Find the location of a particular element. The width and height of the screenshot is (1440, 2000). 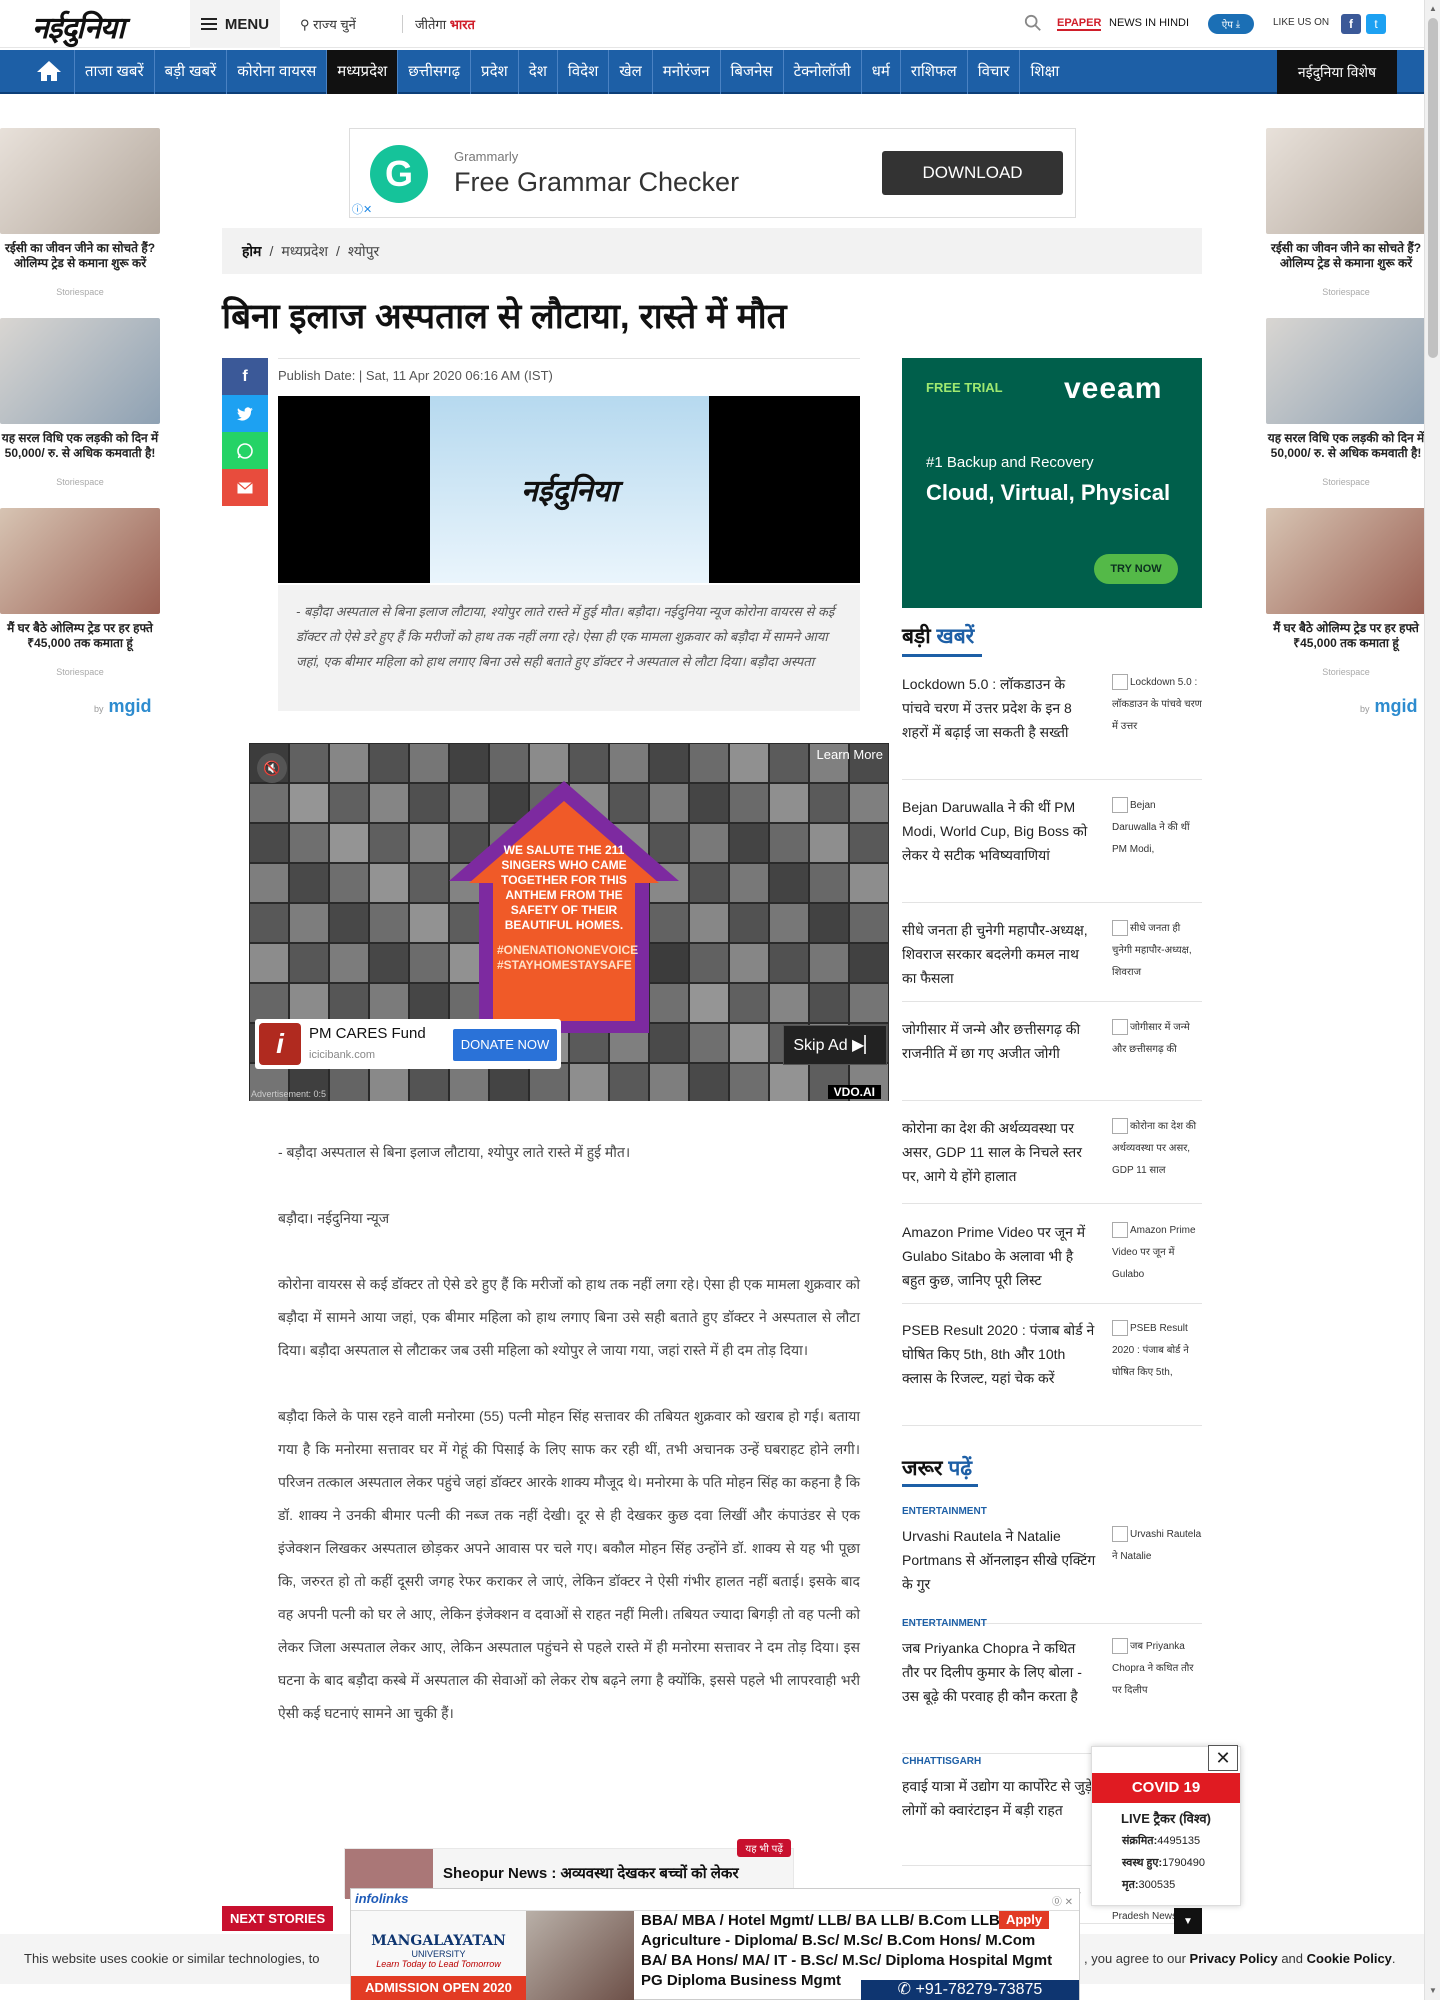

article-video-player: नईदुनिया is located at coordinates (569, 489).